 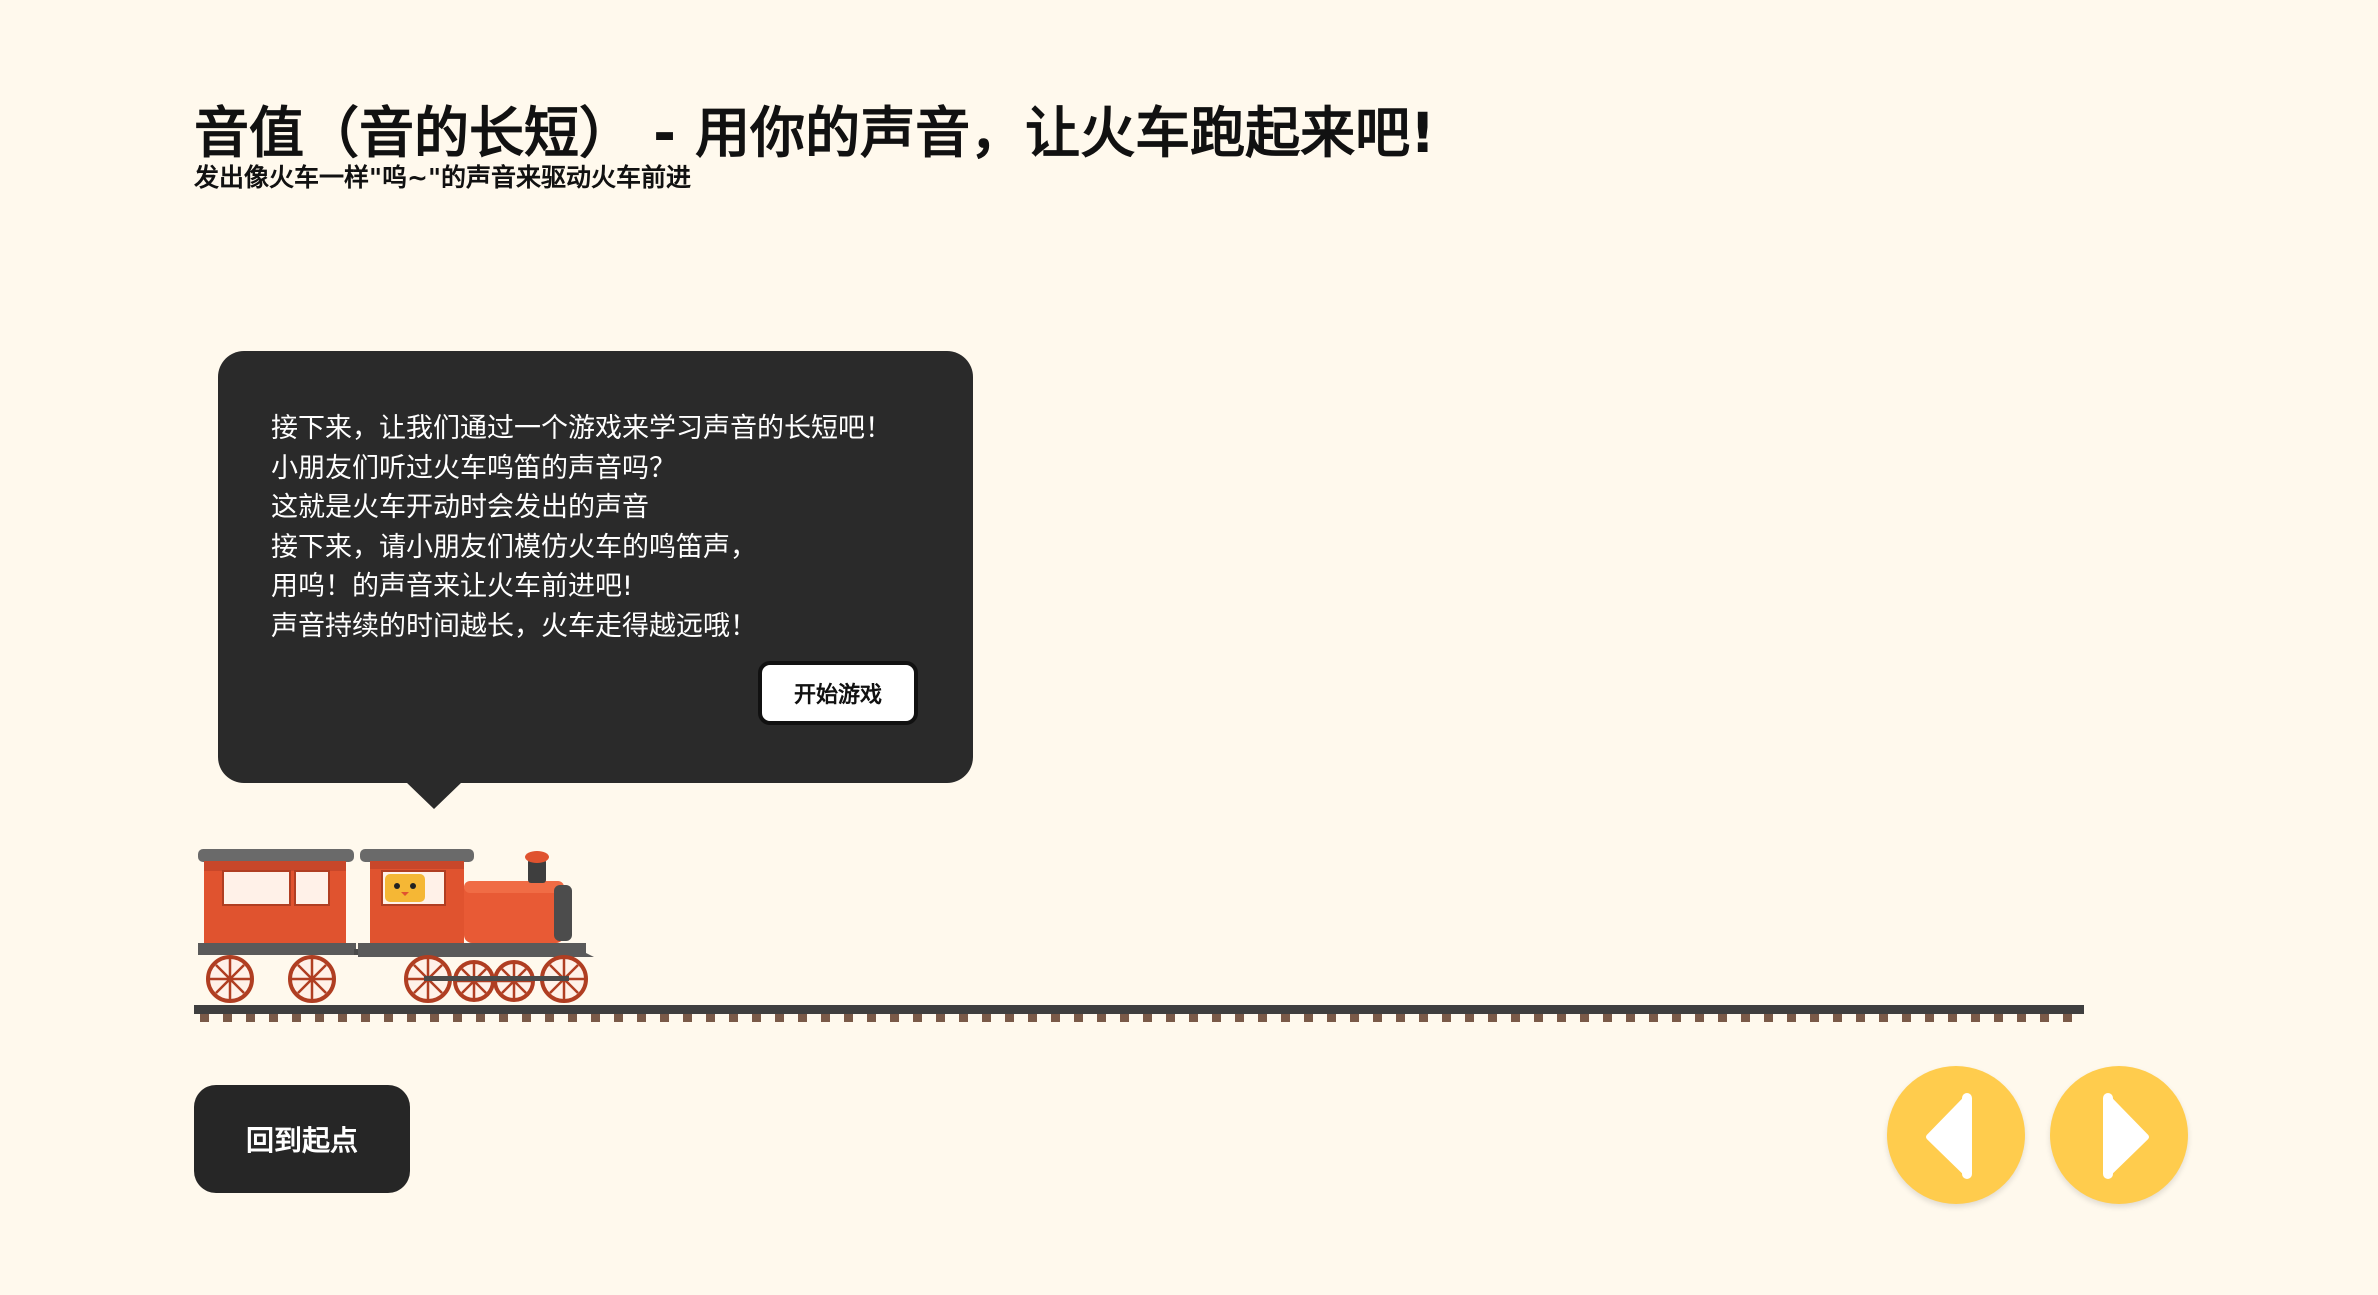 What do you see at coordinates (302, 1139) in the screenshot?
I see `reset-to-start-button: 回到起点` at bounding box center [302, 1139].